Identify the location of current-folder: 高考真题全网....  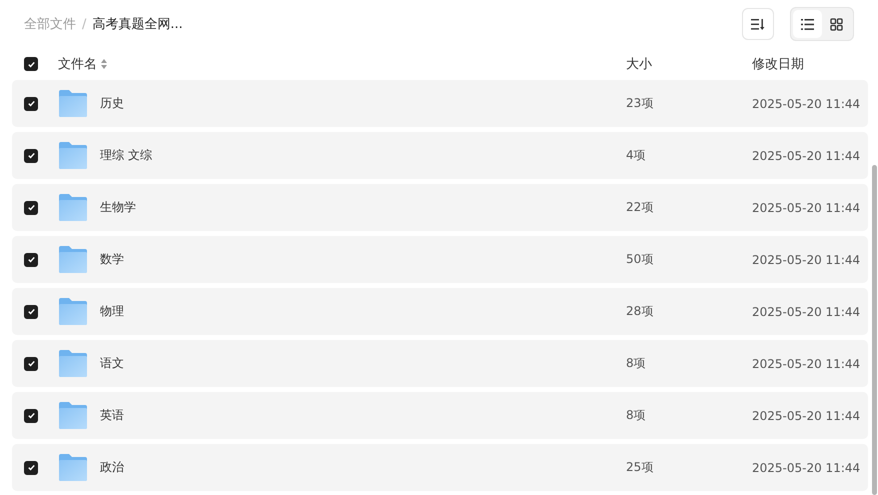
(137, 24).